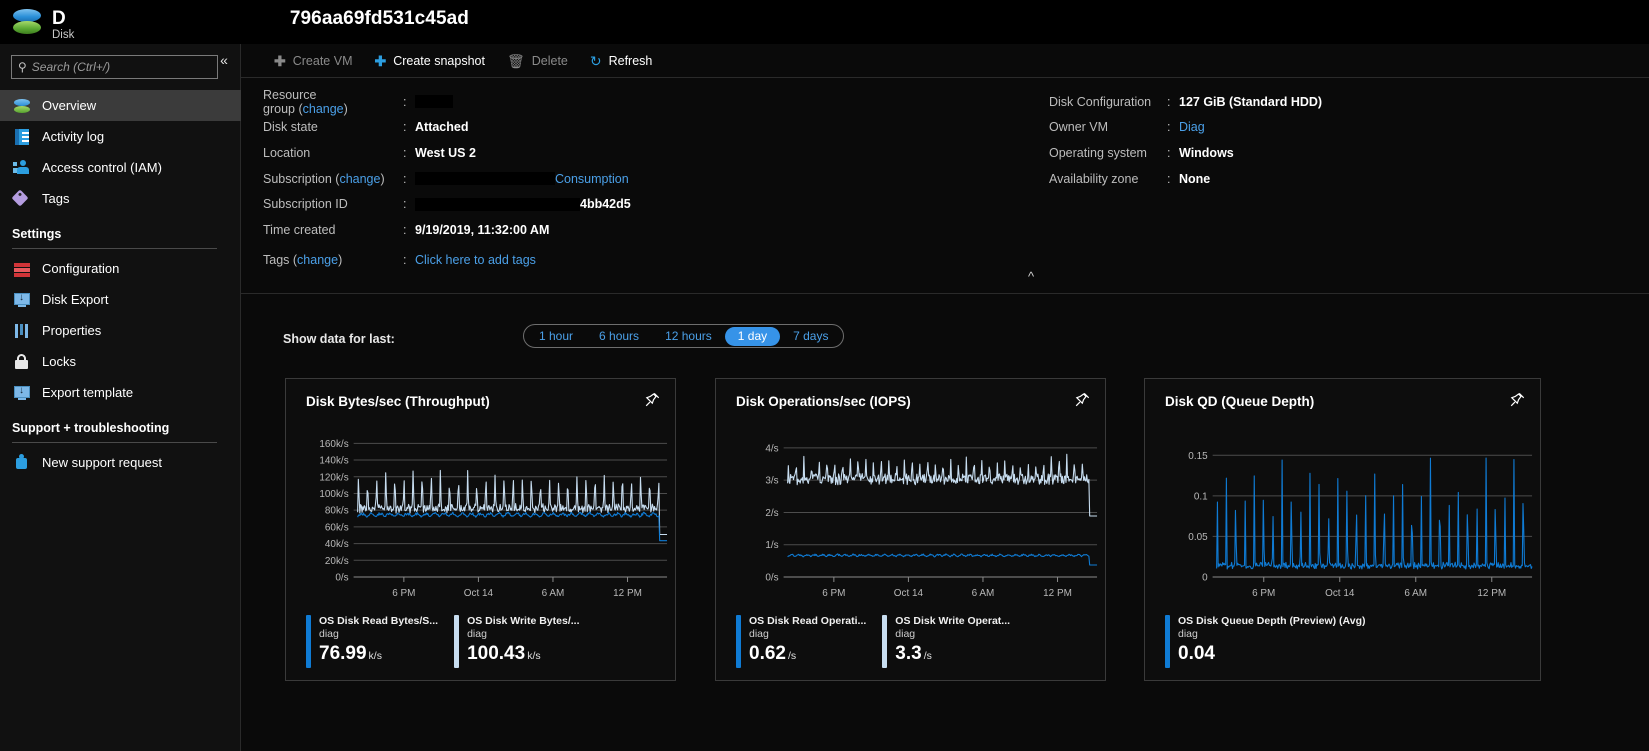 The height and width of the screenshot is (751, 1649). I want to click on property-row-owner-vm: Owner VM : Diag, so click(1185, 128).